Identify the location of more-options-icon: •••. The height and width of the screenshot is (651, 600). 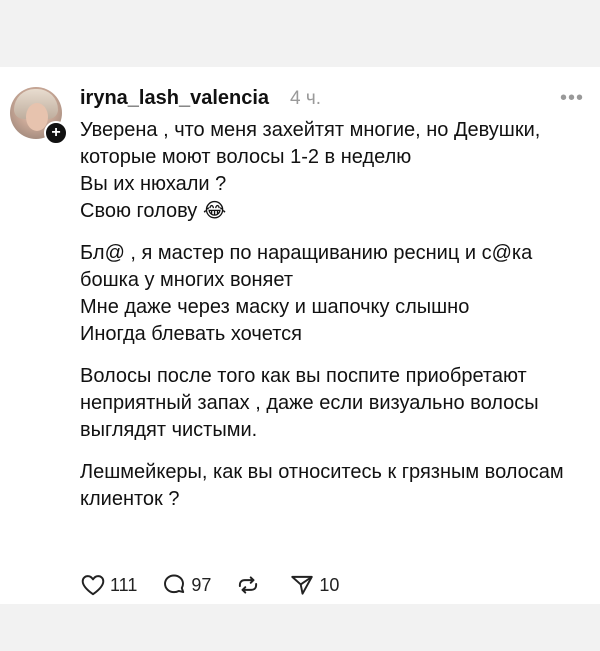
(572, 98).